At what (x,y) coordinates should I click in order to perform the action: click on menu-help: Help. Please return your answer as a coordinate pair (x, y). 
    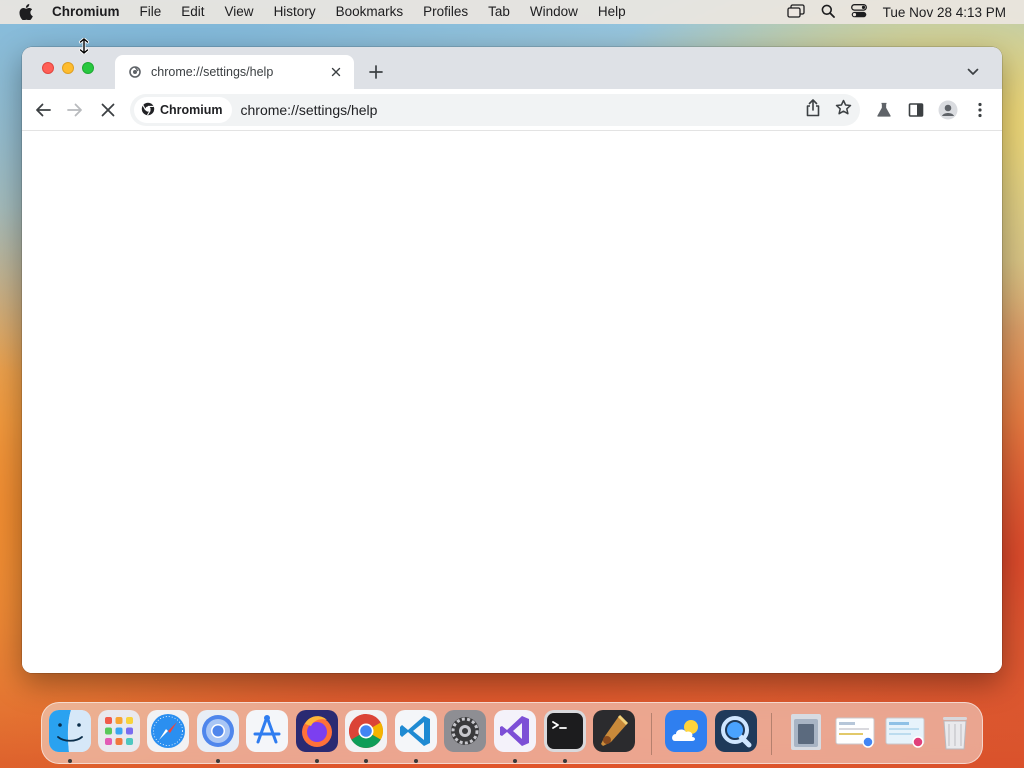
    Looking at the image, I should click on (612, 12).